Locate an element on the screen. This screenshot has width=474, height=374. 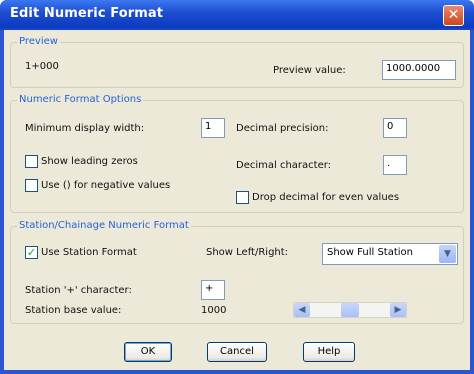
cancel-button: Cancel is located at coordinates (237, 352).